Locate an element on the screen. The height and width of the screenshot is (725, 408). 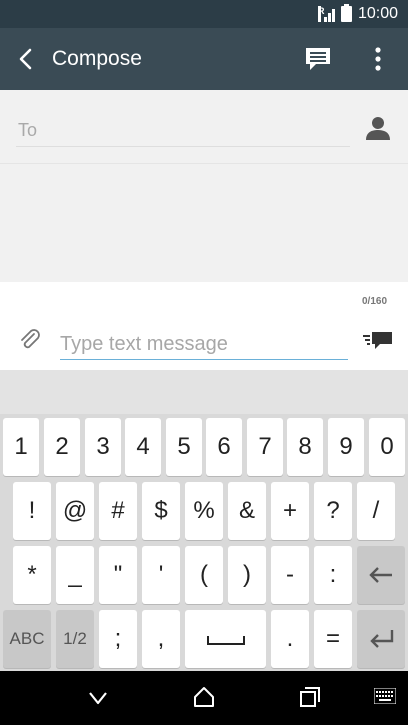
enter-icon is located at coordinates (382, 639).